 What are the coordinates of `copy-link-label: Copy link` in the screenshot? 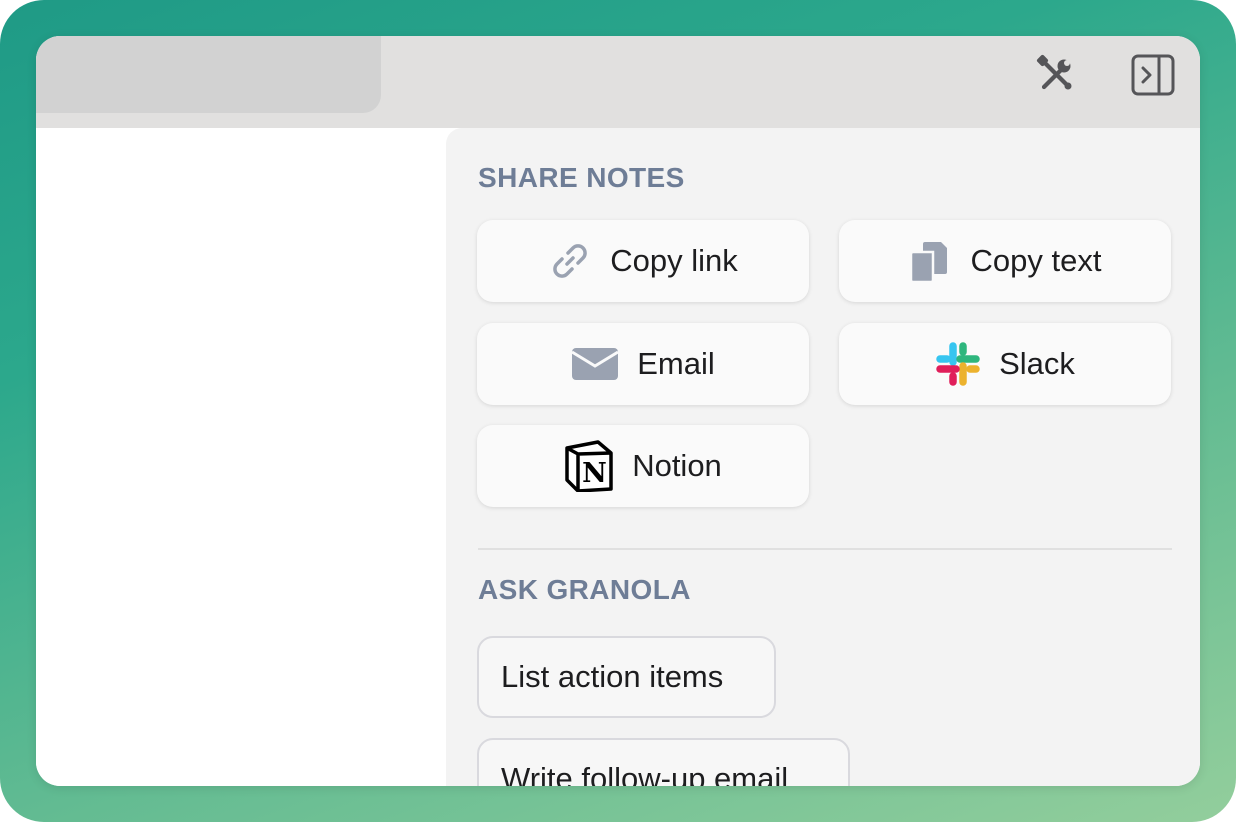 It's located at (674, 260).